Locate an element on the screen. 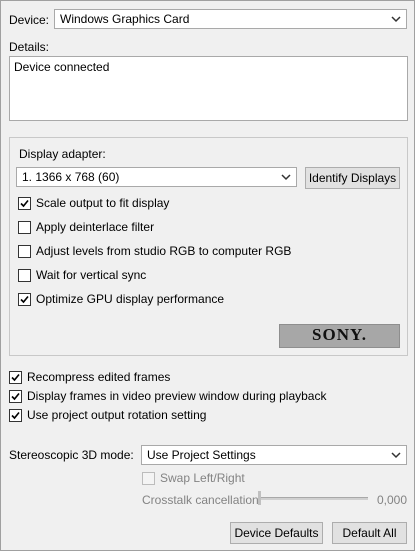  details-text: Device connected is located at coordinates (62, 67).